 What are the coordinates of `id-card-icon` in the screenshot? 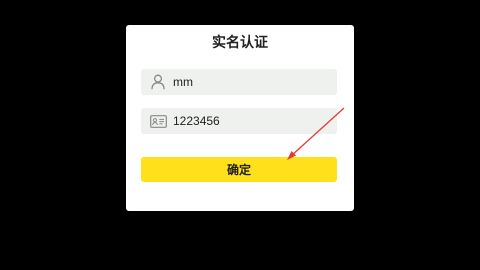 It's located at (158, 121).